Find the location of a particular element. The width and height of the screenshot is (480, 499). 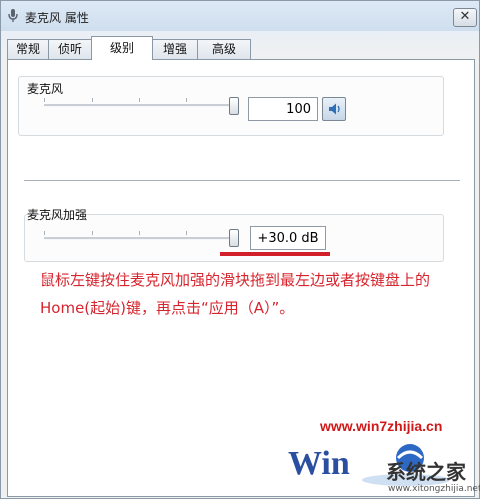

close-icon: ✕ is located at coordinates (465, 16).